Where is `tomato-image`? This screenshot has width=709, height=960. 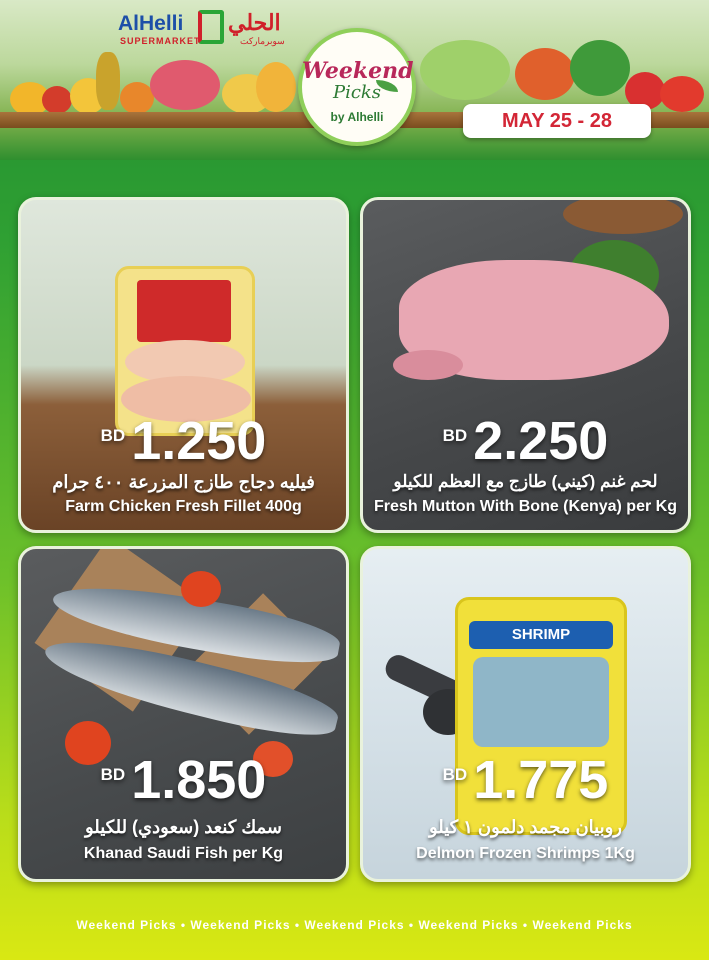
tomato-image is located at coordinates (201, 589).